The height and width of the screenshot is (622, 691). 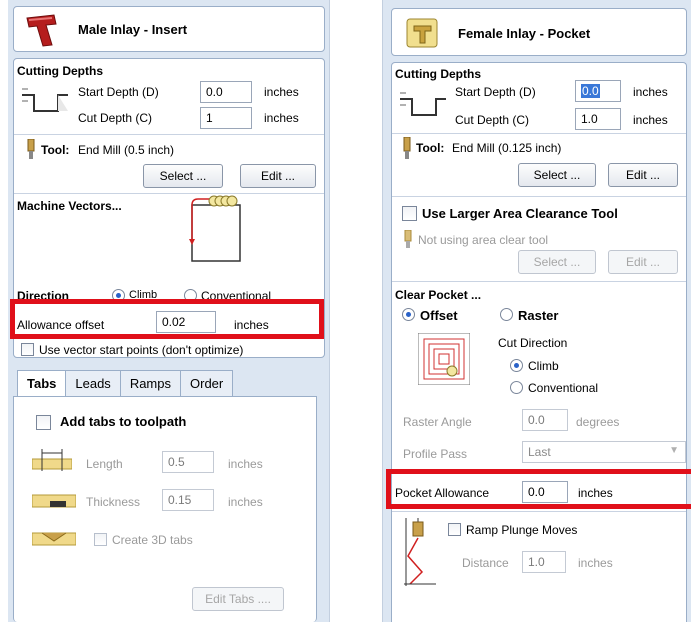 What do you see at coordinates (407, 148) in the screenshot?
I see `right-tool-icon` at bounding box center [407, 148].